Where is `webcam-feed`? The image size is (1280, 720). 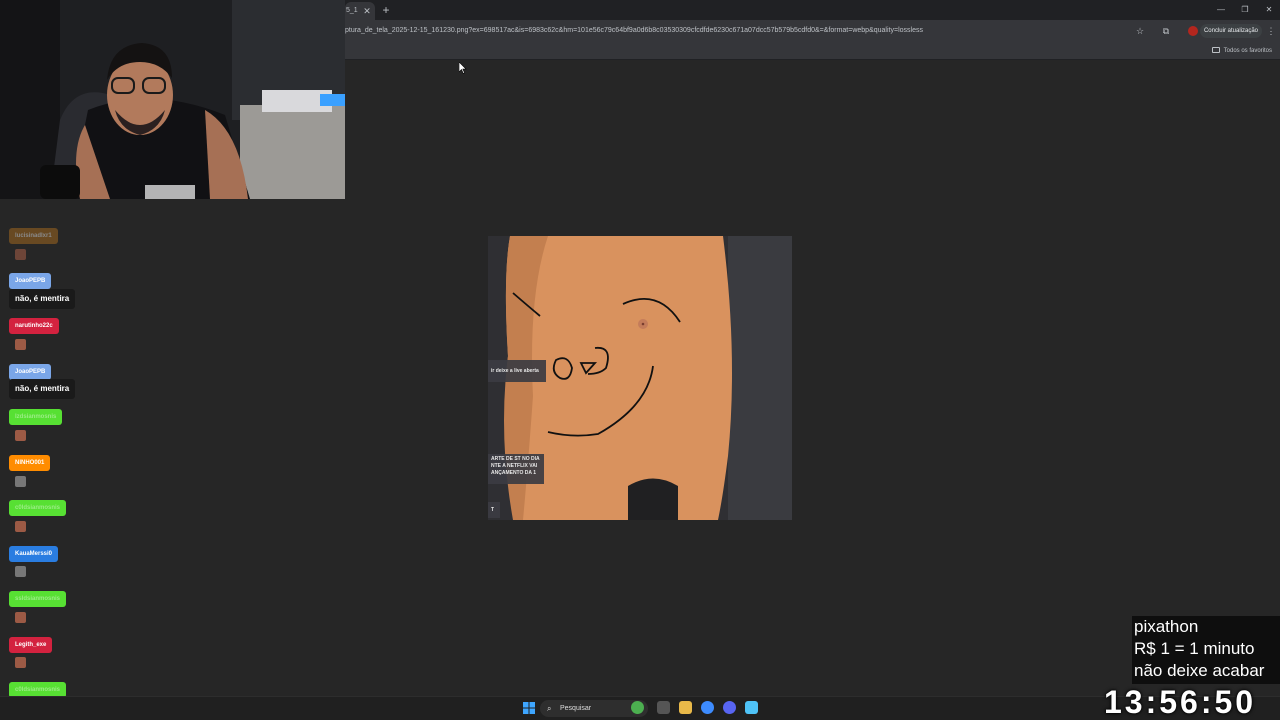 webcam-feed is located at coordinates (172, 99).